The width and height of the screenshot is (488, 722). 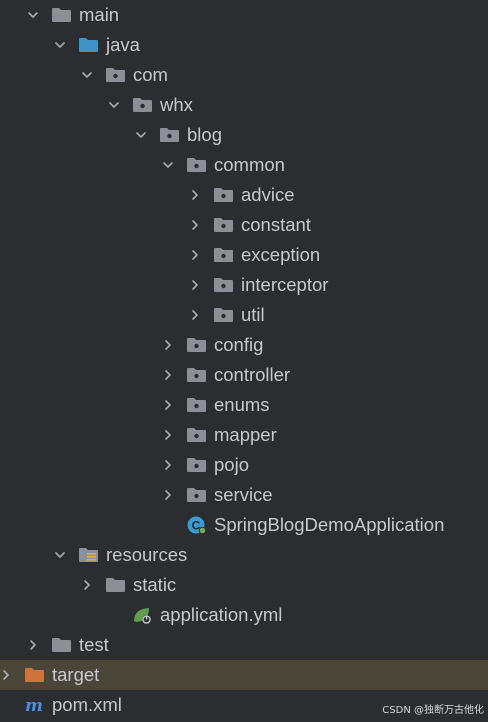 What do you see at coordinates (244, 585) in the screenshot?
I see `tree-node-static: static` at bounding box center [244, 585].